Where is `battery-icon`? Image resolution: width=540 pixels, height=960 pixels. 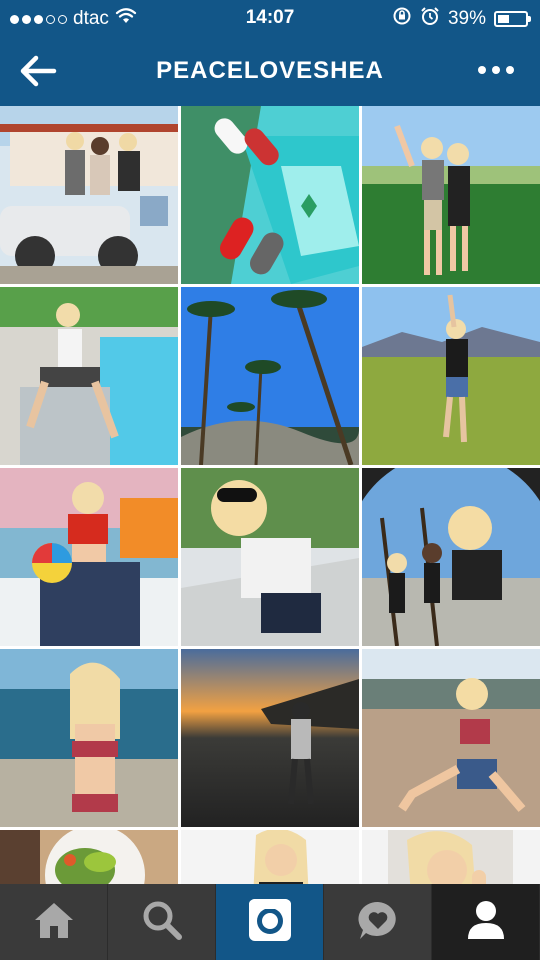
battery-icon is located at coordinates (512, 19).